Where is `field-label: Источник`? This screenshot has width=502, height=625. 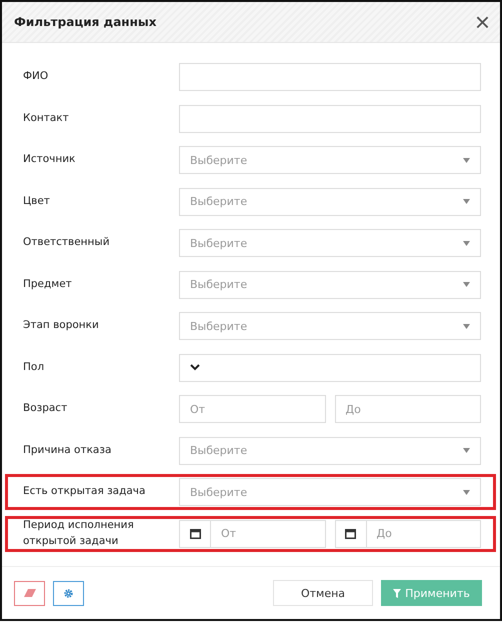
field-label: Источник is located at coordinates (49, 160).